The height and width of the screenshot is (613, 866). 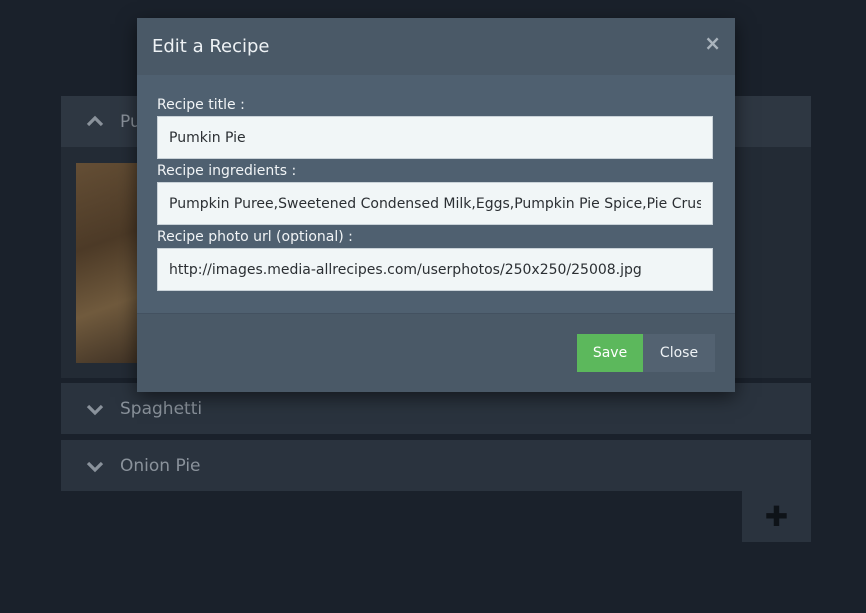 I want to click on recipe-photo-url-label: Recipe photo url (optional) :, so click(x=255, y=237).